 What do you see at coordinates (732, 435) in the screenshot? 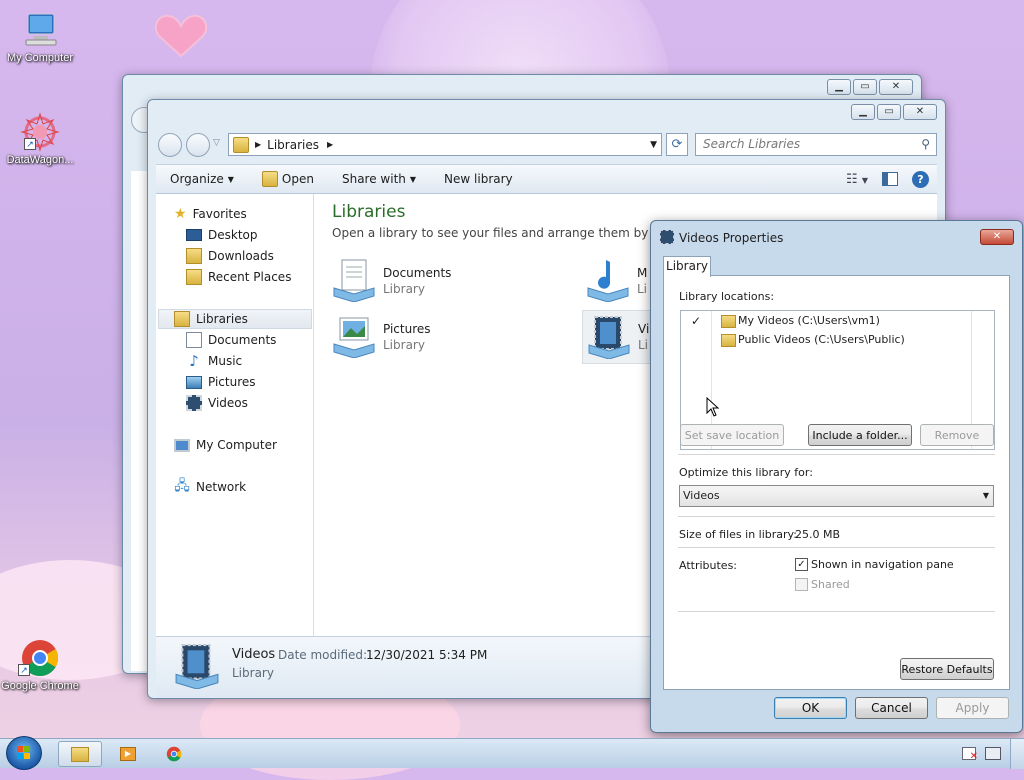
I see `set-save-location-button: Set save location` at bounding box center [732, 435].